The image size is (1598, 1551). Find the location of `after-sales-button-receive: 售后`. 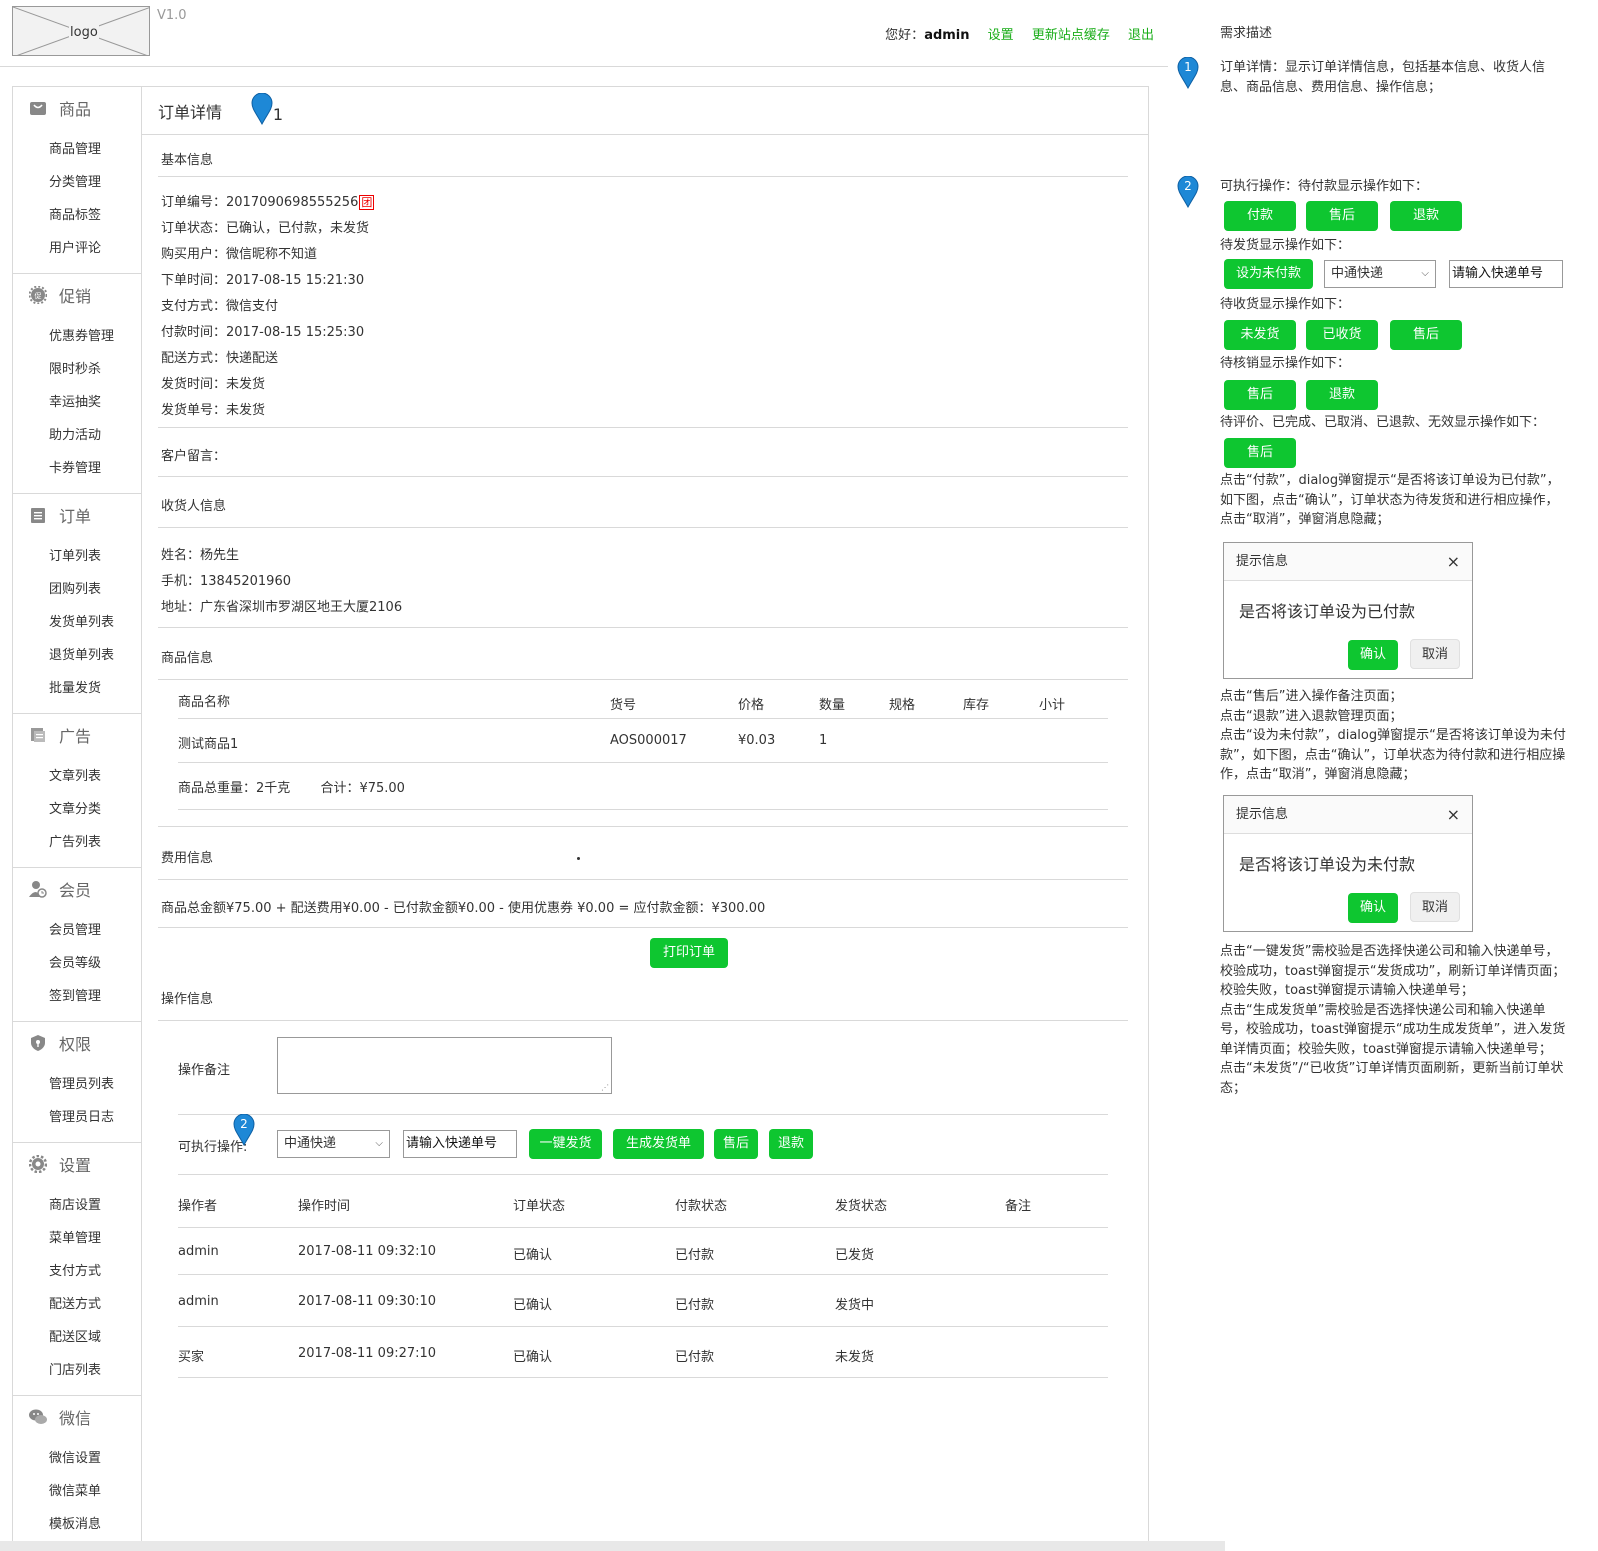

after-sales-button-receive: 售后 is located at coordinates (1426, 335).